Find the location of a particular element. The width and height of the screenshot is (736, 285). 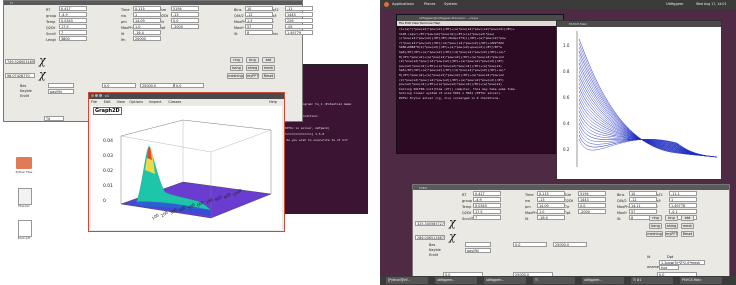

graph-menu-item: Edit is located at coordinates (107, 102).